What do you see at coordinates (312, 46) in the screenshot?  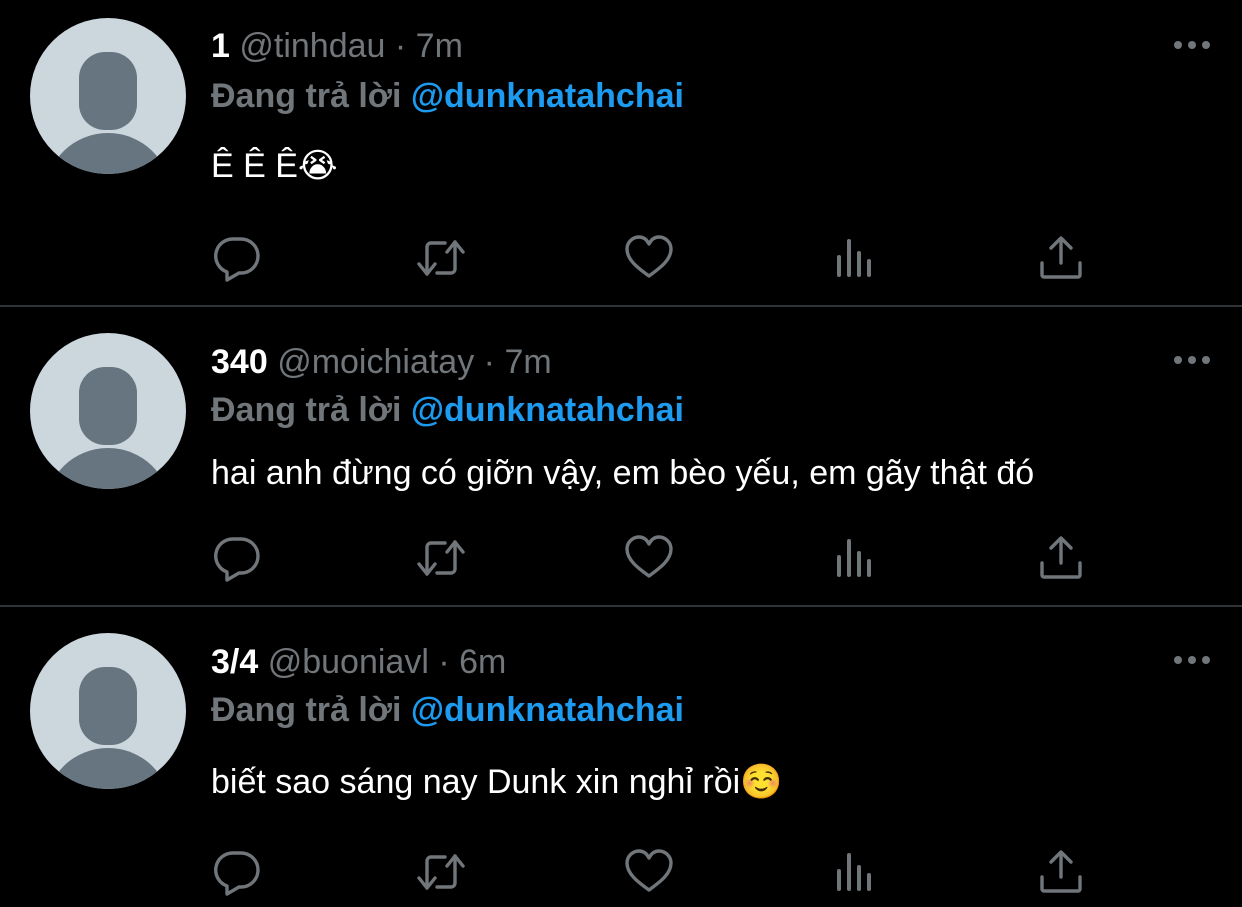 I see `user-handle: @tinhdau` at bounding box center [312, 46].